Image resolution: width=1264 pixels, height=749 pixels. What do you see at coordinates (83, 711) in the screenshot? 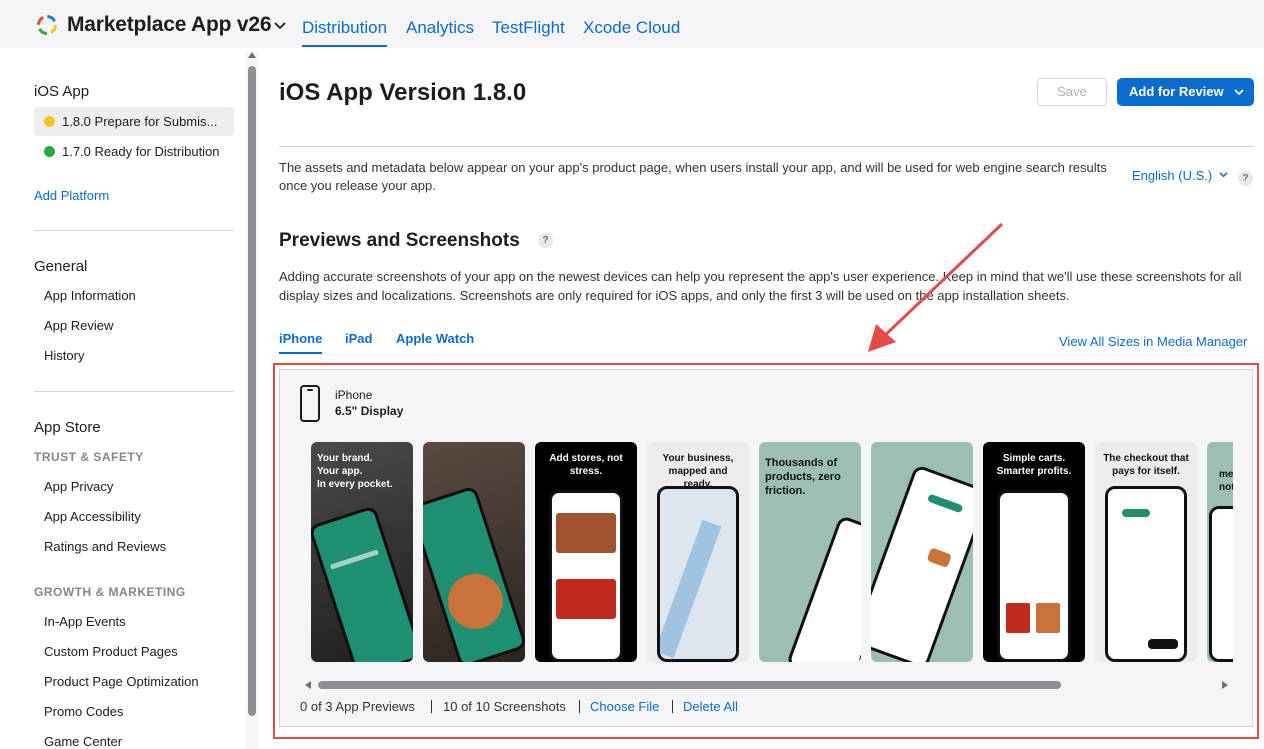
I see `sidebar-item-promo-codes: Promo Codes` at bounding box center [83, 711].